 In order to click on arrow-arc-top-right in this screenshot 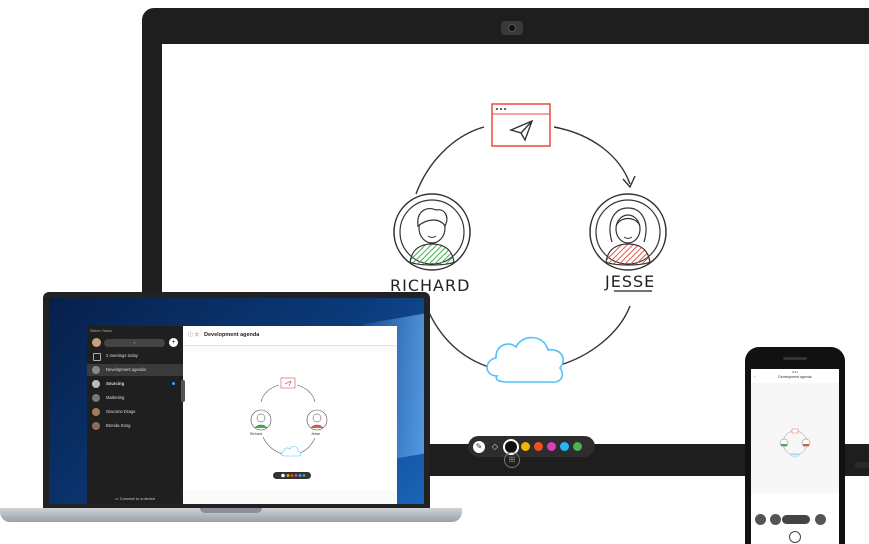, I will do `click(592, 155)`.